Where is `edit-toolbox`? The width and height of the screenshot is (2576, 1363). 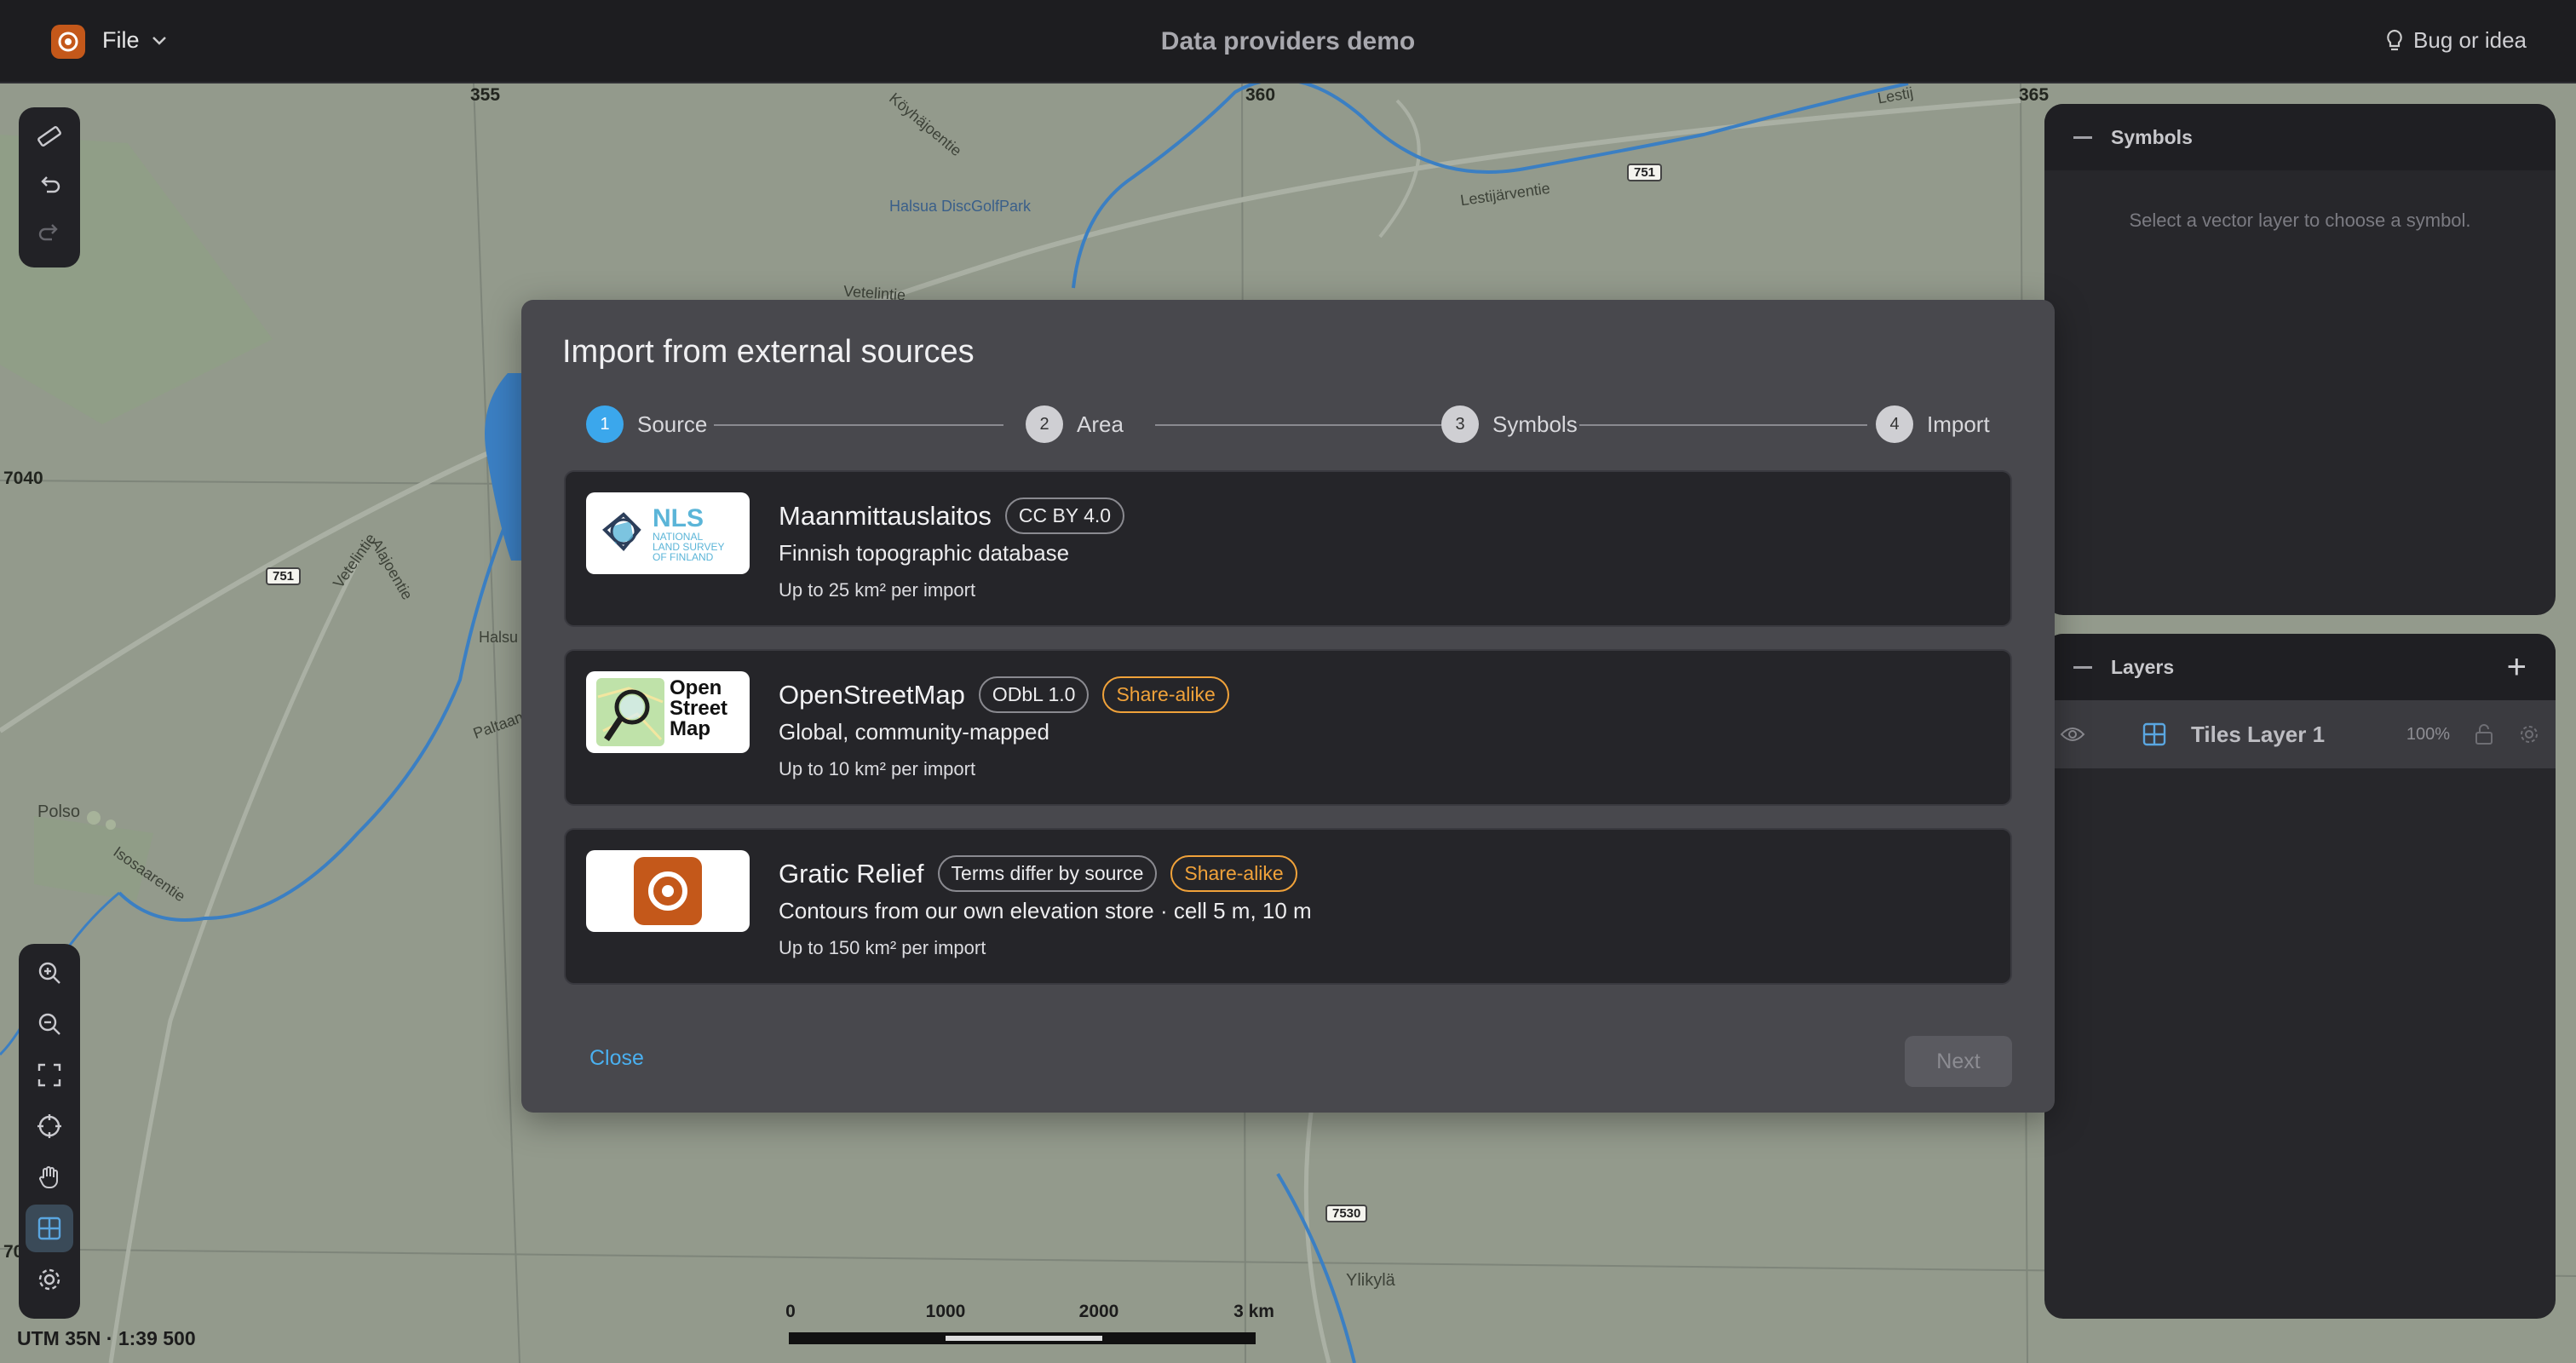 edit-toolbox is located at coordinates (50, 187).